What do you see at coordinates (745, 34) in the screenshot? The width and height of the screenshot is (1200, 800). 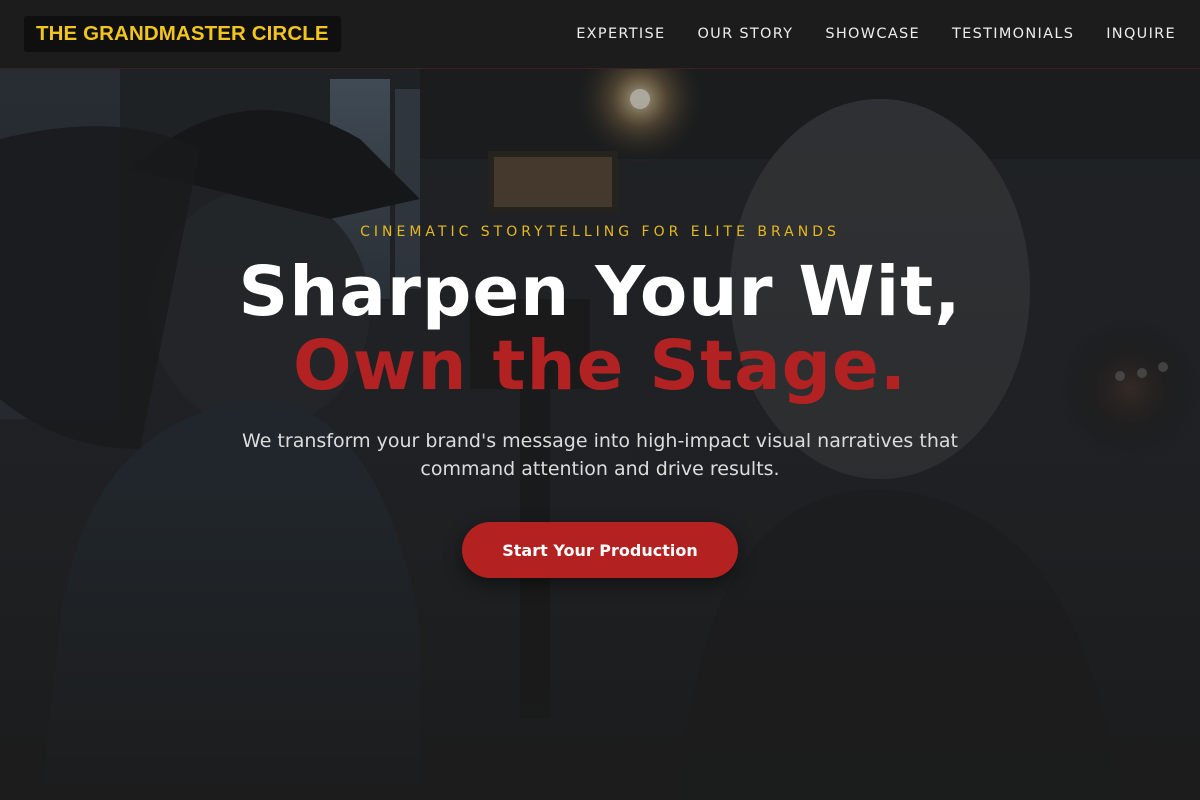 I see `nav-item-our-story: OUR STORY` at bounding box center [745, 34].